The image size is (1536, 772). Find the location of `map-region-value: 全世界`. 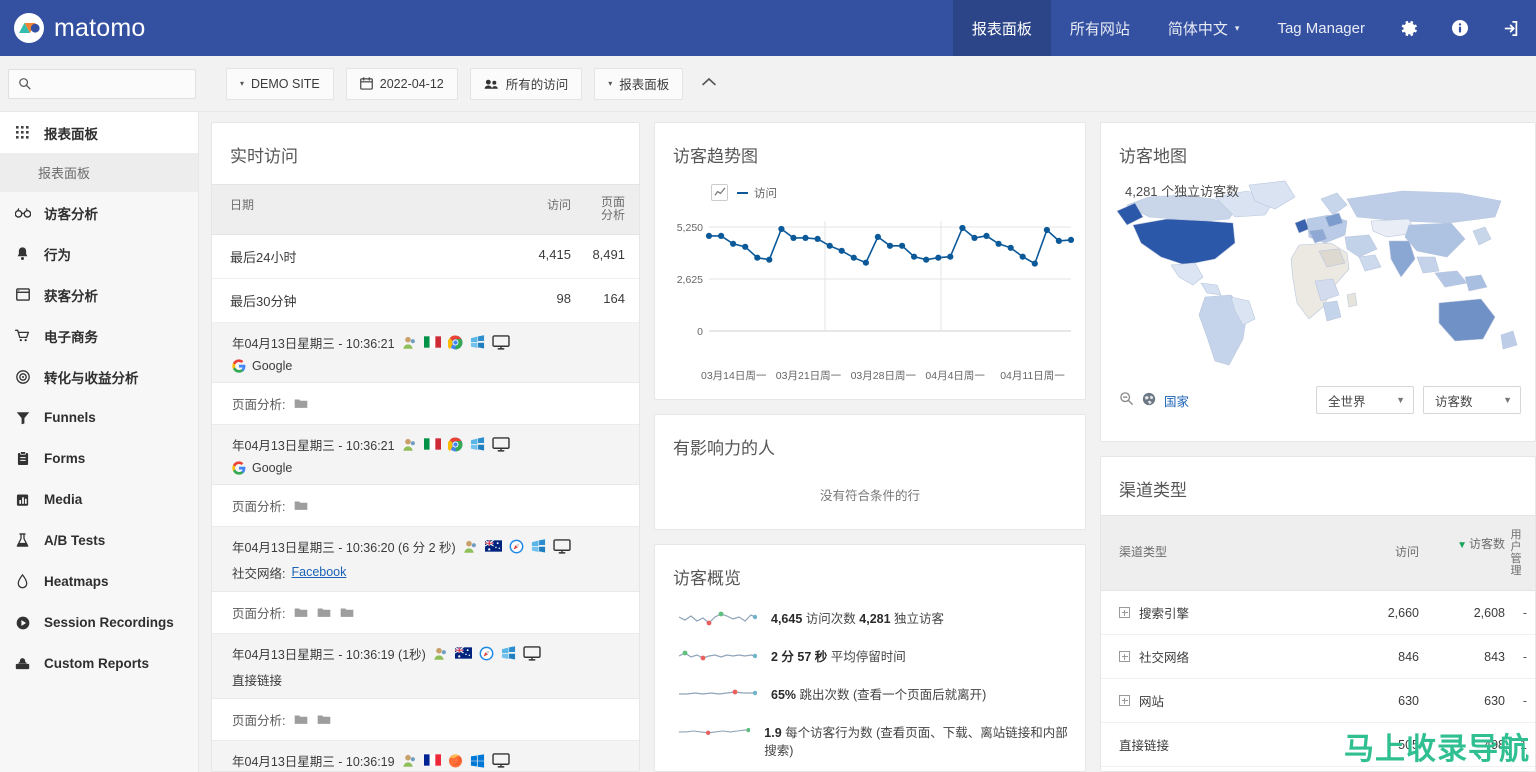

map-region-value: 全世界 is located at coordinates (1347, 401).